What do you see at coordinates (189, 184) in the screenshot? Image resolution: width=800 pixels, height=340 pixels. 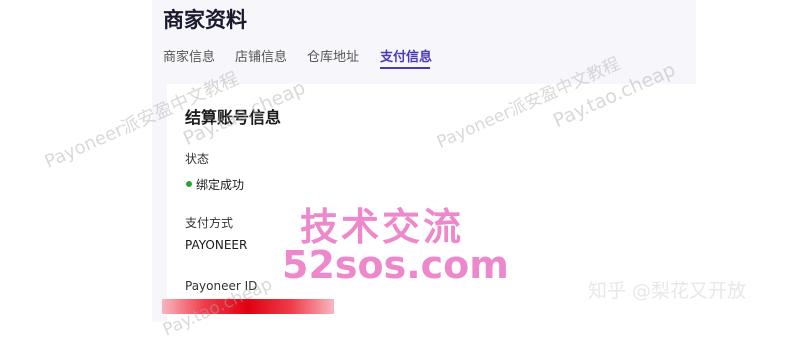 I see `status-success-dot-icon` at bounding box center [189, 184].